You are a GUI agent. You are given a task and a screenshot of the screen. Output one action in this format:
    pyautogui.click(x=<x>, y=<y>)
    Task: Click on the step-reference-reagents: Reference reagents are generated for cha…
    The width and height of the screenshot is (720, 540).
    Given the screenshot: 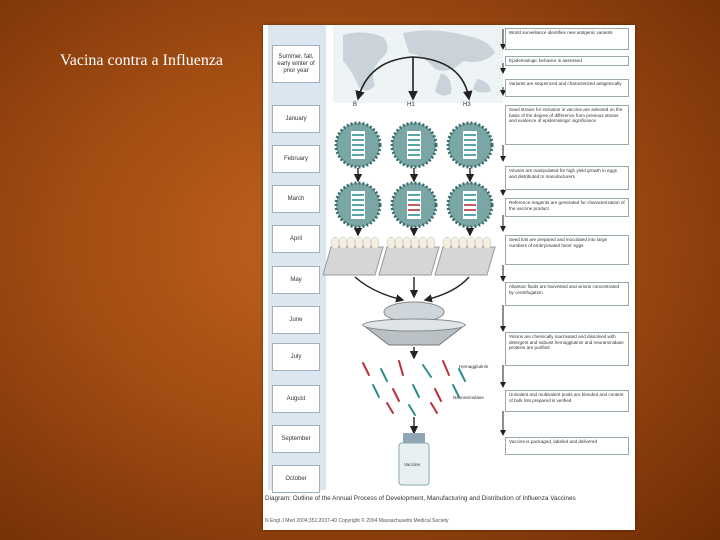 What is the action you would take?
    pyautogui.click(x=567, y=207)
    